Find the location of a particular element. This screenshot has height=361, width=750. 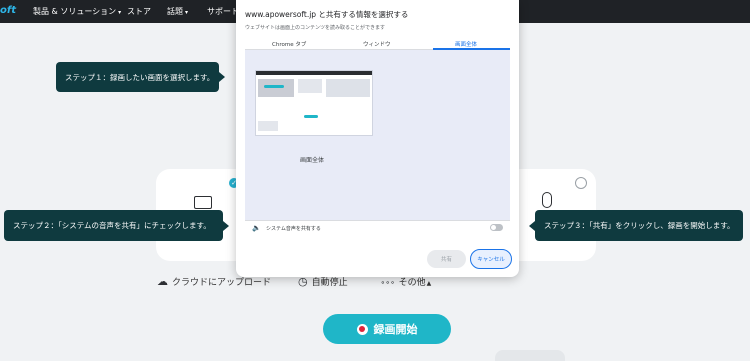

nav-item-store: ストア is located at coordinates (139, 11).